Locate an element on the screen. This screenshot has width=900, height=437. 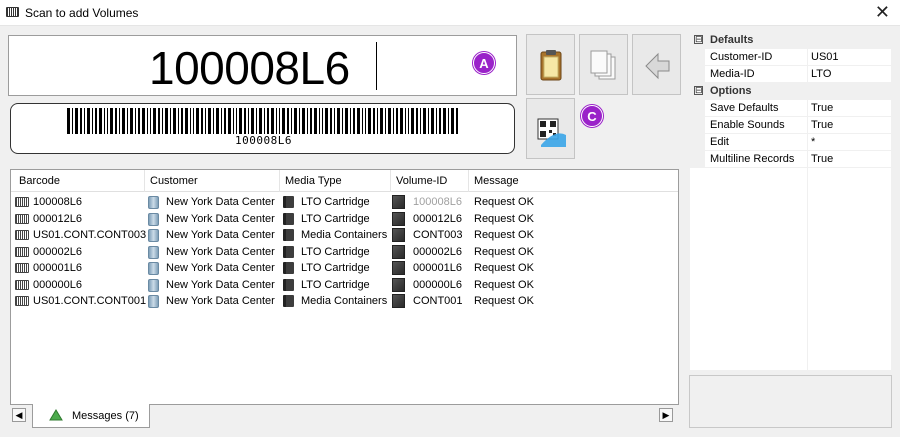
cell-barcode: US01.CONT.CONT001 is located at coordinates (90, 301).